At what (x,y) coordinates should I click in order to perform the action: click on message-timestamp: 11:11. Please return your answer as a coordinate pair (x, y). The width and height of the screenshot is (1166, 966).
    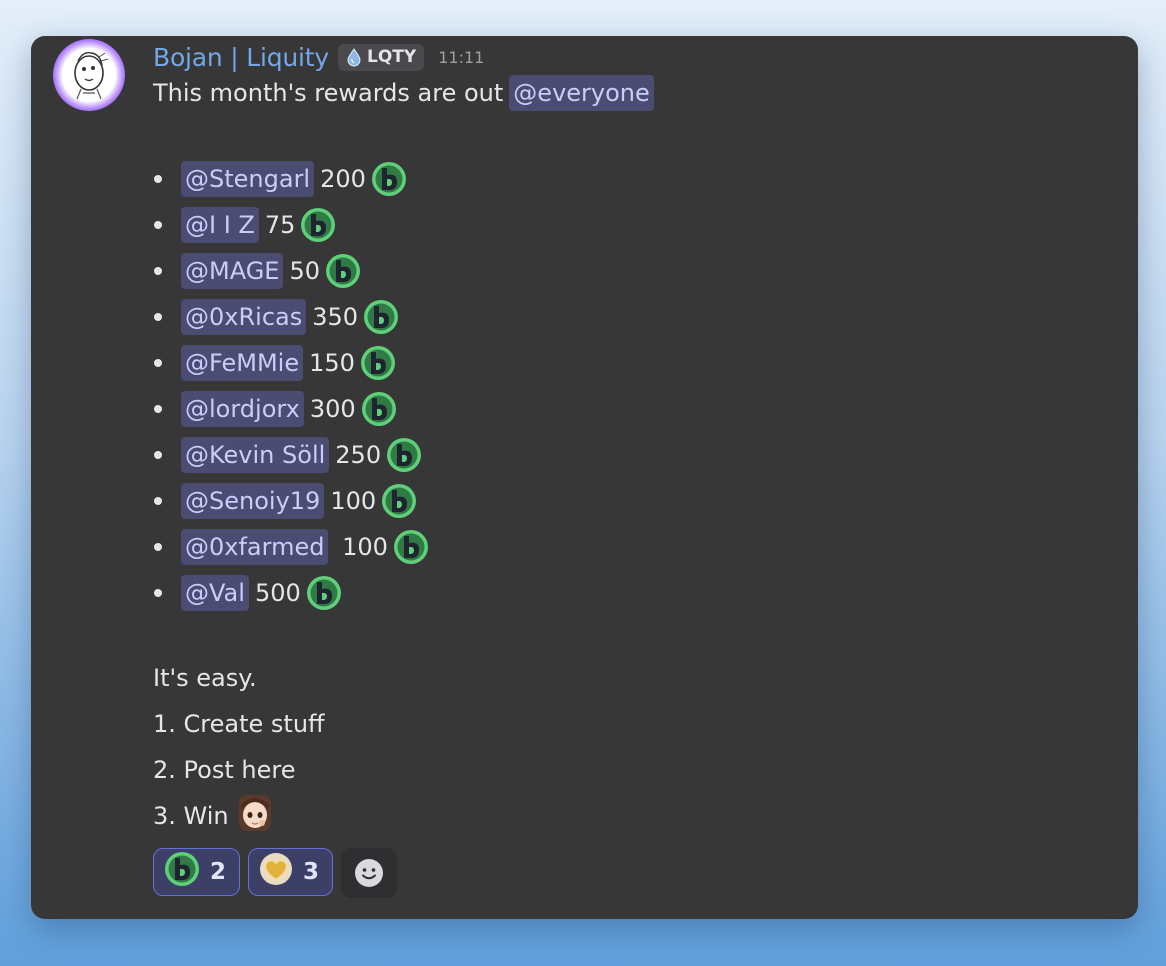
    Looking at the image, I should click on (461, 57).